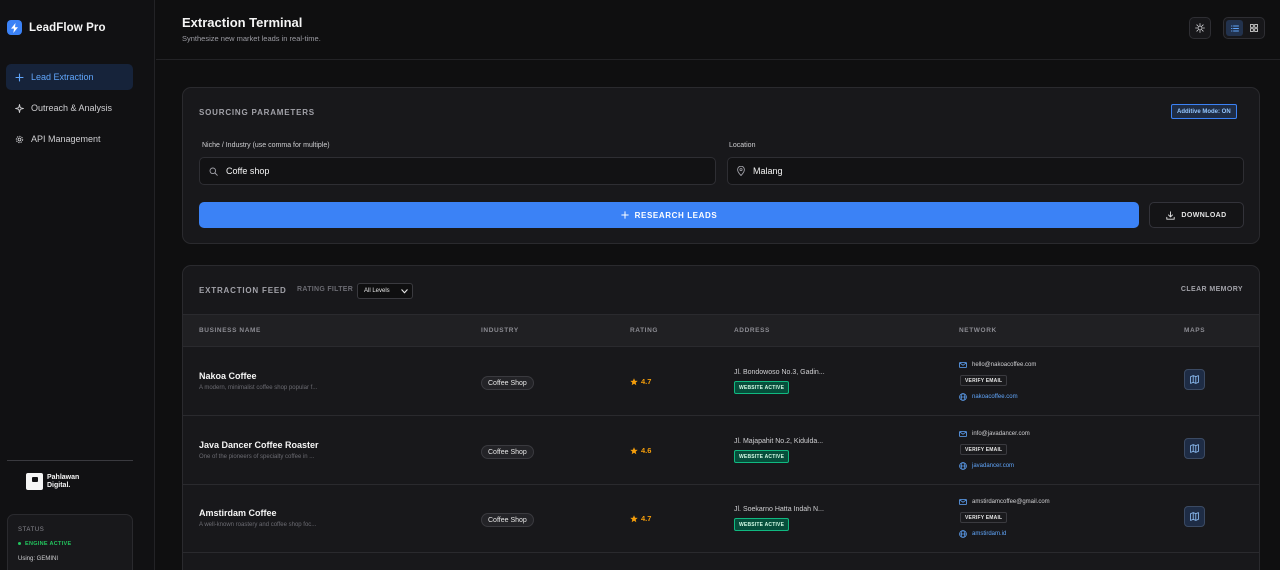 This screenshot has width=1280, height=570. I want to click on status-dot-icon, so click(19, 544).